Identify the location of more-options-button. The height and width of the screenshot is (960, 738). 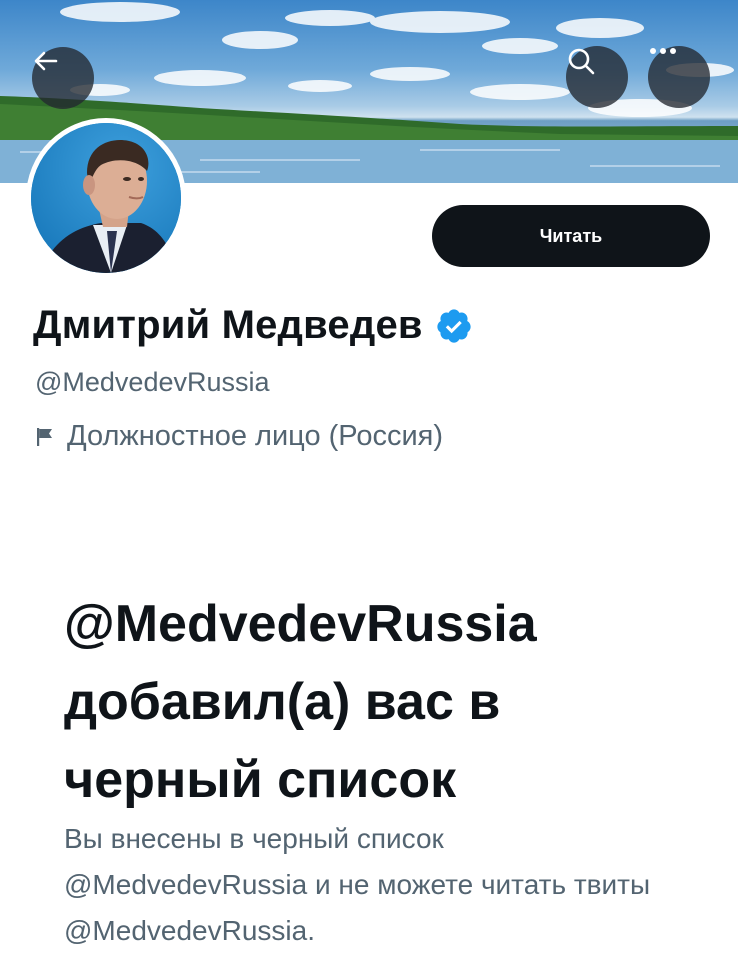
(679, 77).